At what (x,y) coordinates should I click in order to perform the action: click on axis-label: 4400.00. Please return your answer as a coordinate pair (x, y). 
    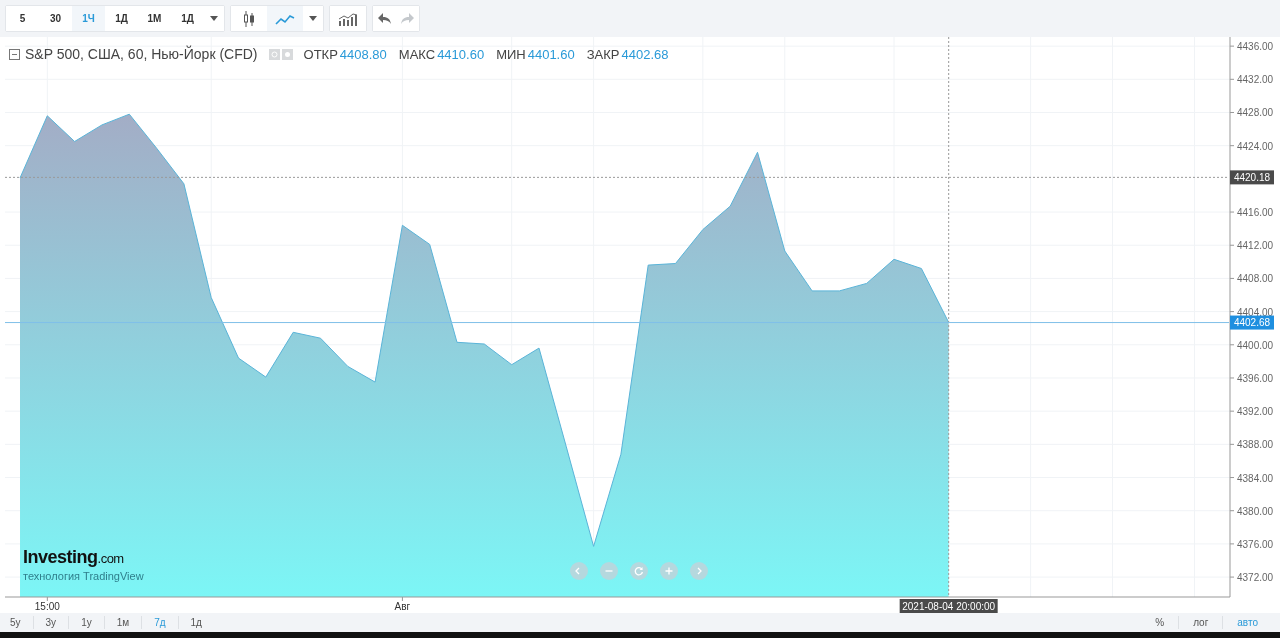
    Looking at the image, I should click on (1255, 345).